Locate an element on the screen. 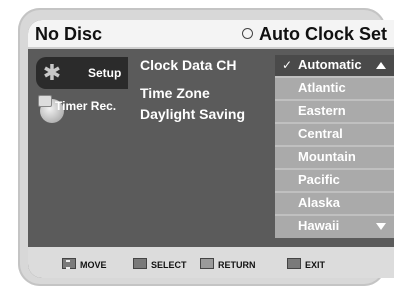  footer-help-bar: MOVE SELECT RETURN EXIT is located at coordinates (211, 262).